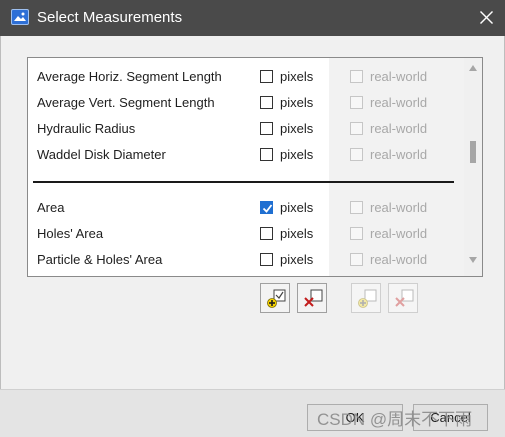 This screenshot has height=437, width=505. I want to click on measurement-label: Average Horiz. Segment Length, so click(129, 76).